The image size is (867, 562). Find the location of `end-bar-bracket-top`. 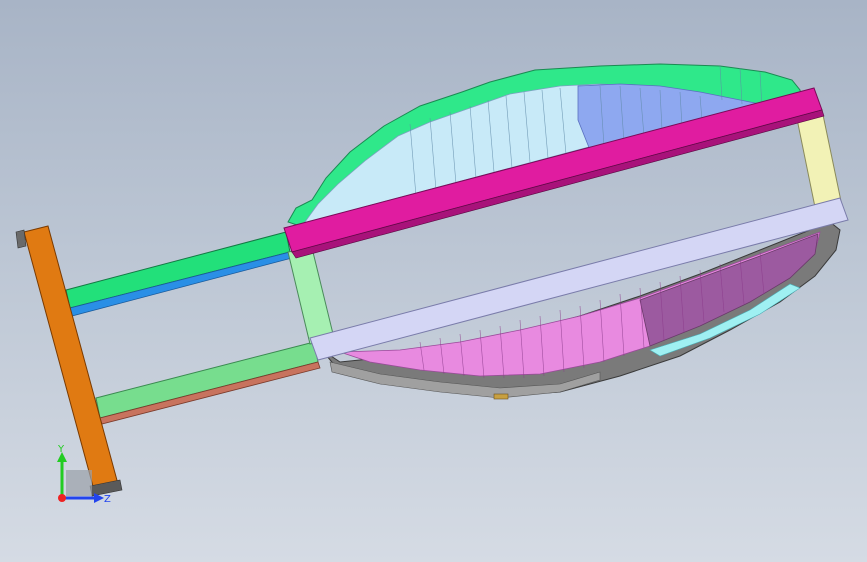

end-bar-bracket-top is located at coordinates (21, 239).